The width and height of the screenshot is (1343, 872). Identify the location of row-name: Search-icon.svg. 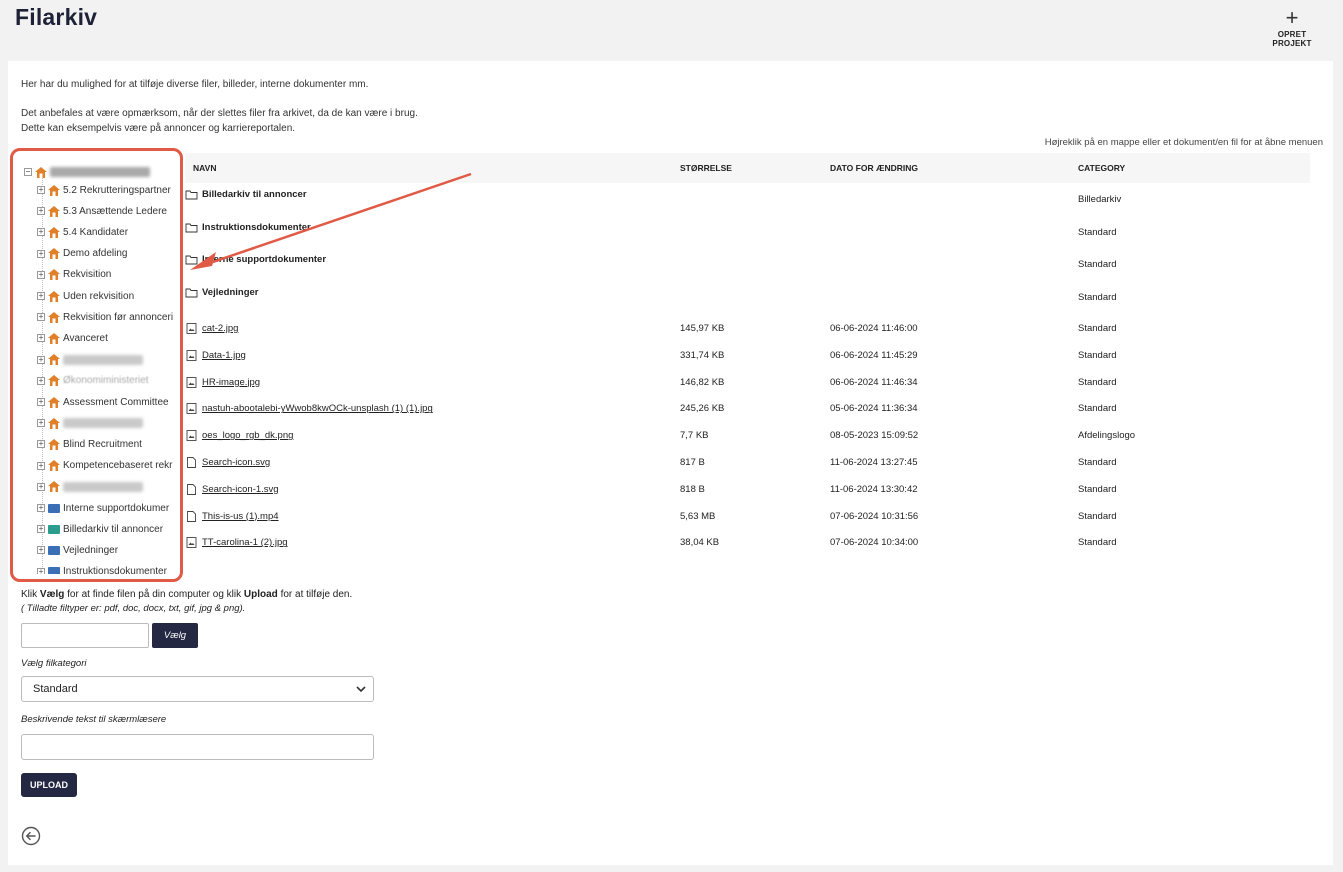
(227, 462).